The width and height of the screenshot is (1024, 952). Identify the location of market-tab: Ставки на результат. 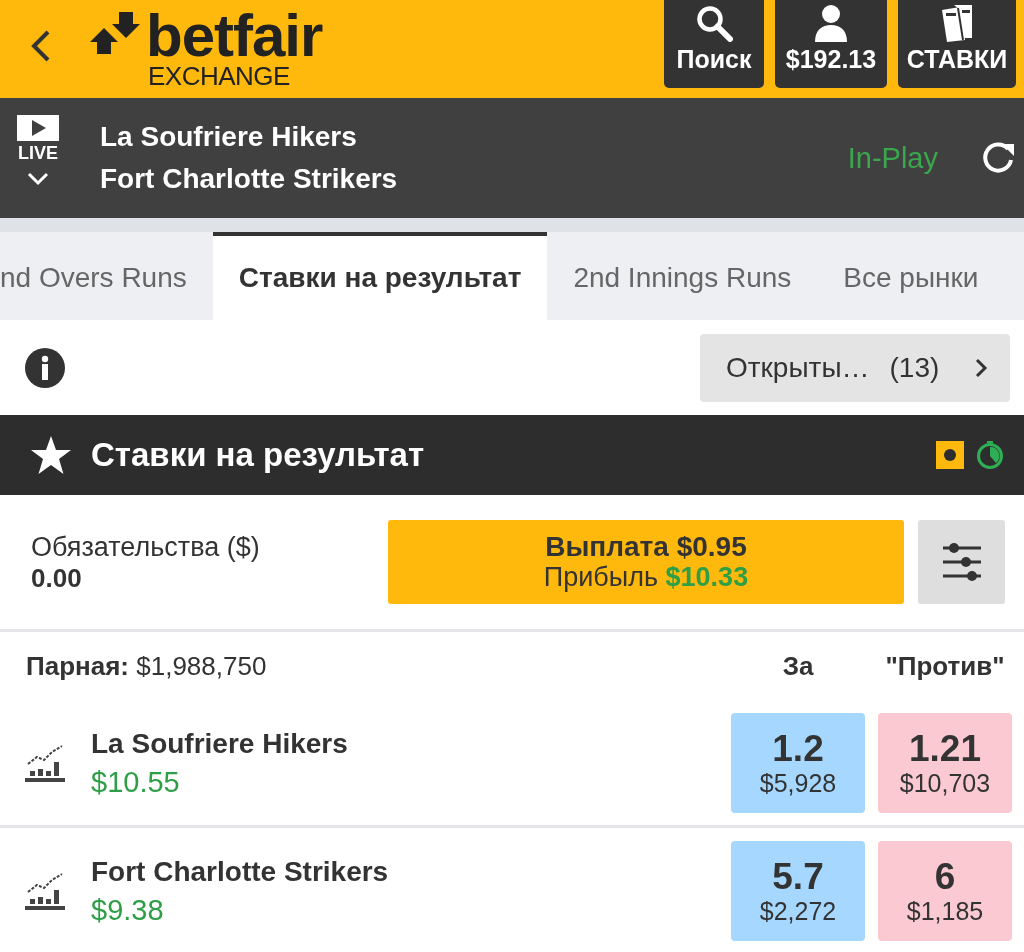
(380, 276).